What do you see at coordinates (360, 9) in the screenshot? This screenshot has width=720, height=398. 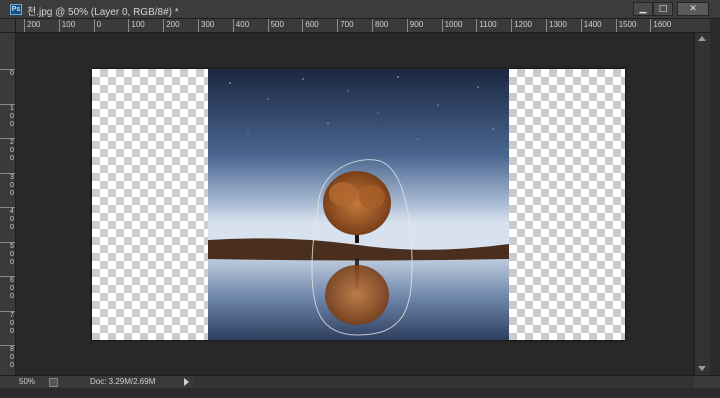 I see `document-title-bar: Ps 천.jpg @ 50% (Layer 0, RGB/8#) * ▁ □ ✕` at bounding box center [360, 9].